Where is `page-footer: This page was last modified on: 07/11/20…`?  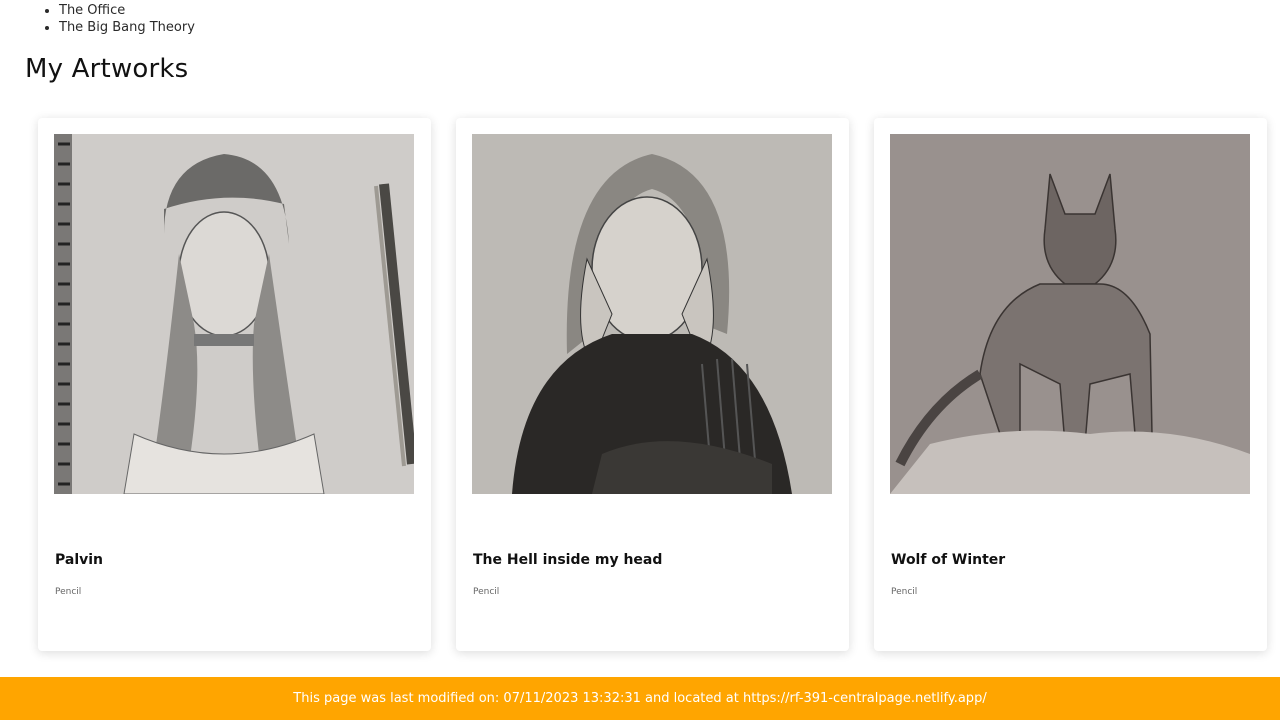 page-footer: This page was last modified on: 07/11/20… is located at coordinates (640, 698).